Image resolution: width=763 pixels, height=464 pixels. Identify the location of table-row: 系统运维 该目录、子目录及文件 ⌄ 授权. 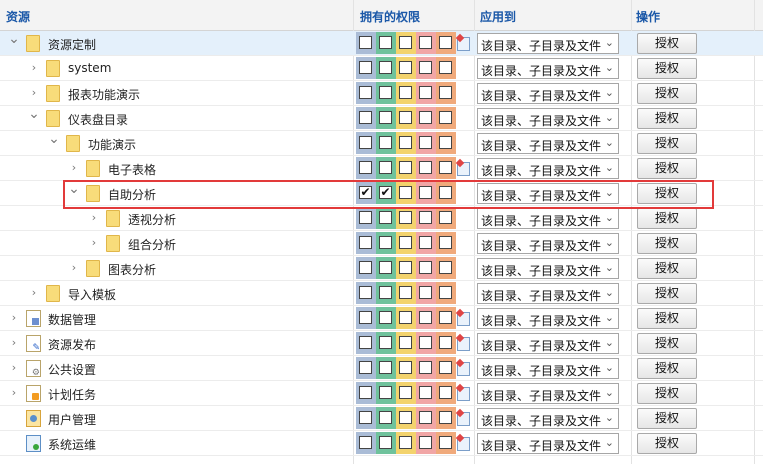
(381, 443).